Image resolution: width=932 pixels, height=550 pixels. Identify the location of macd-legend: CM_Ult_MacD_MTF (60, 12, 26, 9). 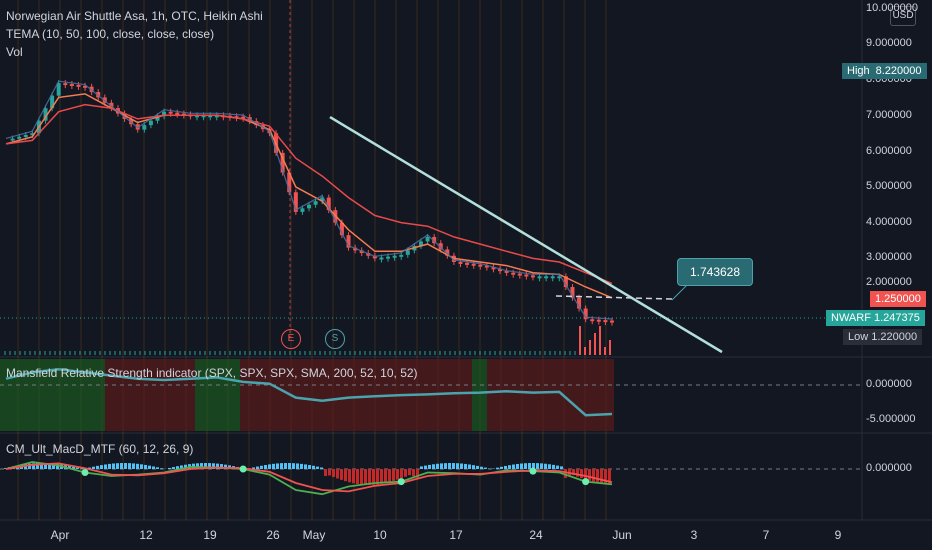
(99, 449).